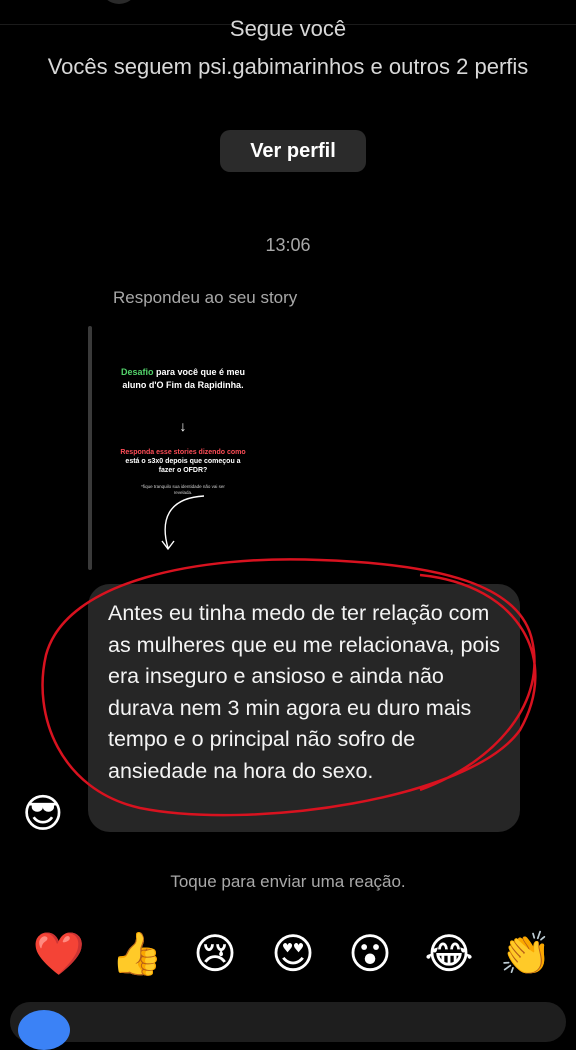 This screenshot has height=1050, width=576. I want to click on follows-you-text: Segue você, so click(288, 28).